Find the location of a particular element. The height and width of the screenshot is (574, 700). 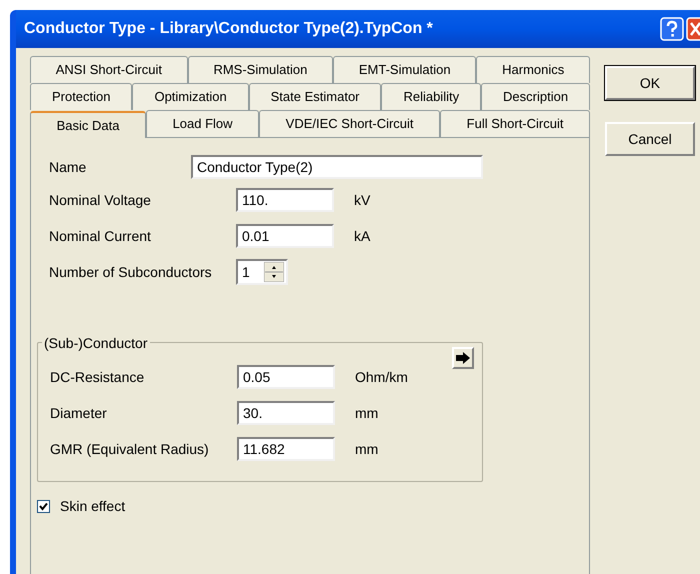

field-label: Name is located at coordinates (68, 167).